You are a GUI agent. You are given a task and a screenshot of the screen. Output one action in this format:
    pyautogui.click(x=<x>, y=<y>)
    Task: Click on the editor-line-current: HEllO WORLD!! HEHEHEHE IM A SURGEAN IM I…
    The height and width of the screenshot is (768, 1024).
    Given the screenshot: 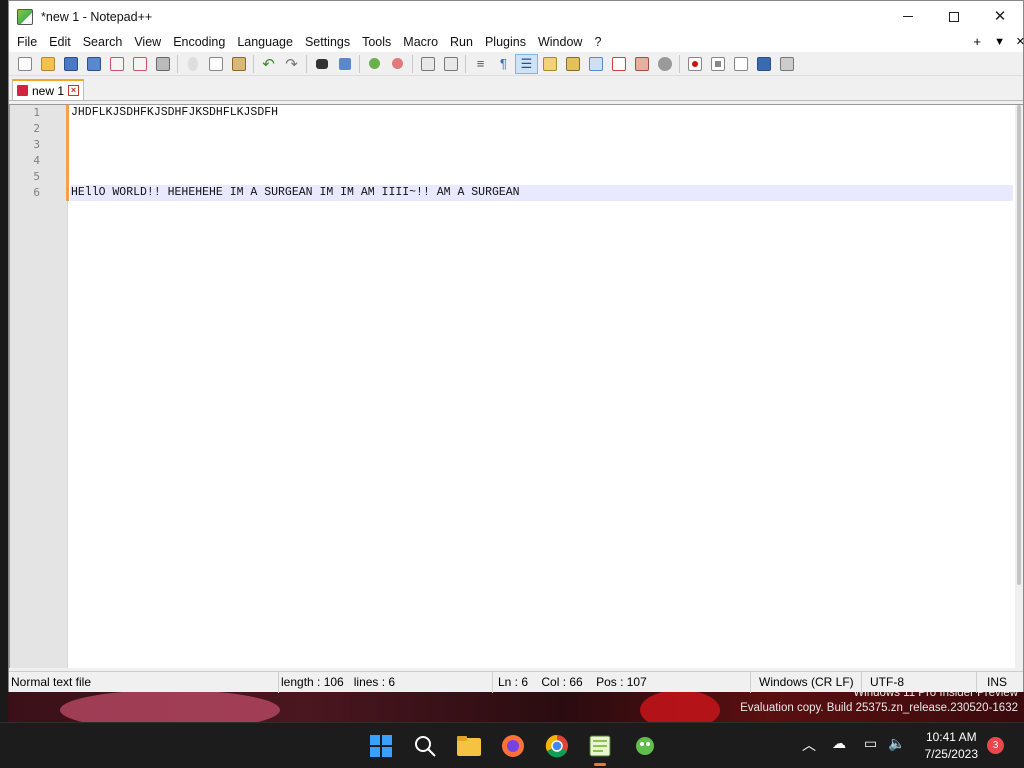 What is the action you would take?
    pyautogui.click(x=541, y=193)
    